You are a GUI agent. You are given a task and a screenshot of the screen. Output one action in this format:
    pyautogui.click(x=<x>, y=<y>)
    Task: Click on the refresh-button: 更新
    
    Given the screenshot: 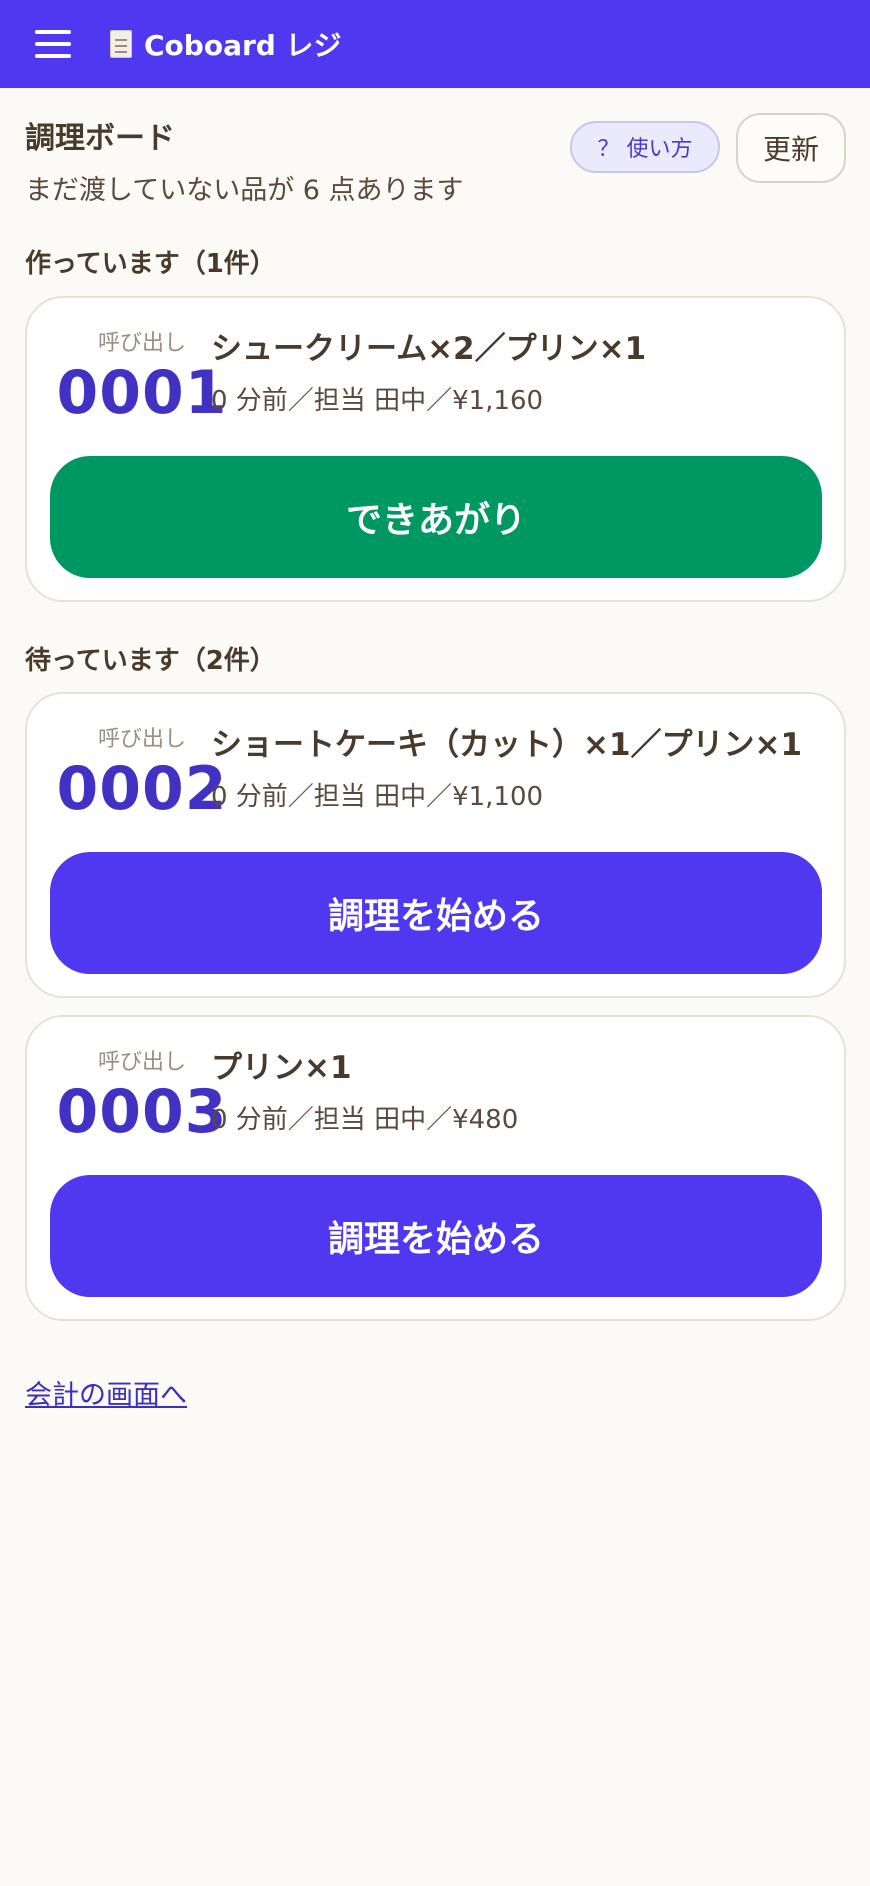 What is the action you would take?
    pyautogui.click(x=791, y=148)
    